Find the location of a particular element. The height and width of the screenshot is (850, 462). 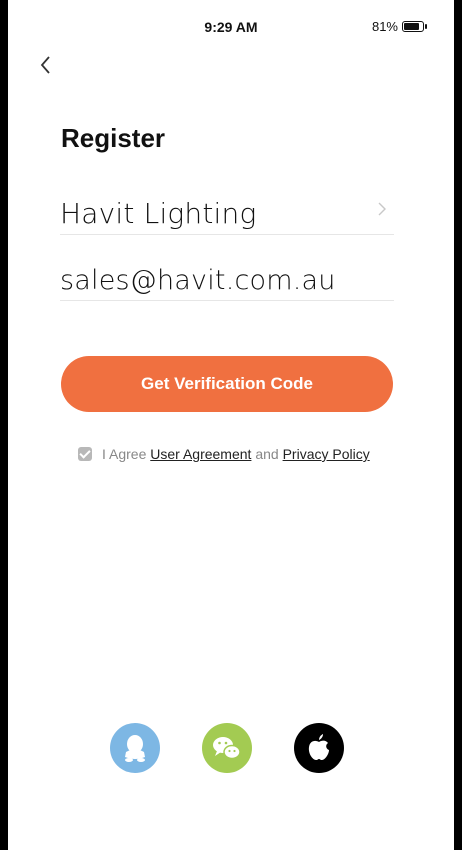

apple-login-button is located at coordinates (319, 748).